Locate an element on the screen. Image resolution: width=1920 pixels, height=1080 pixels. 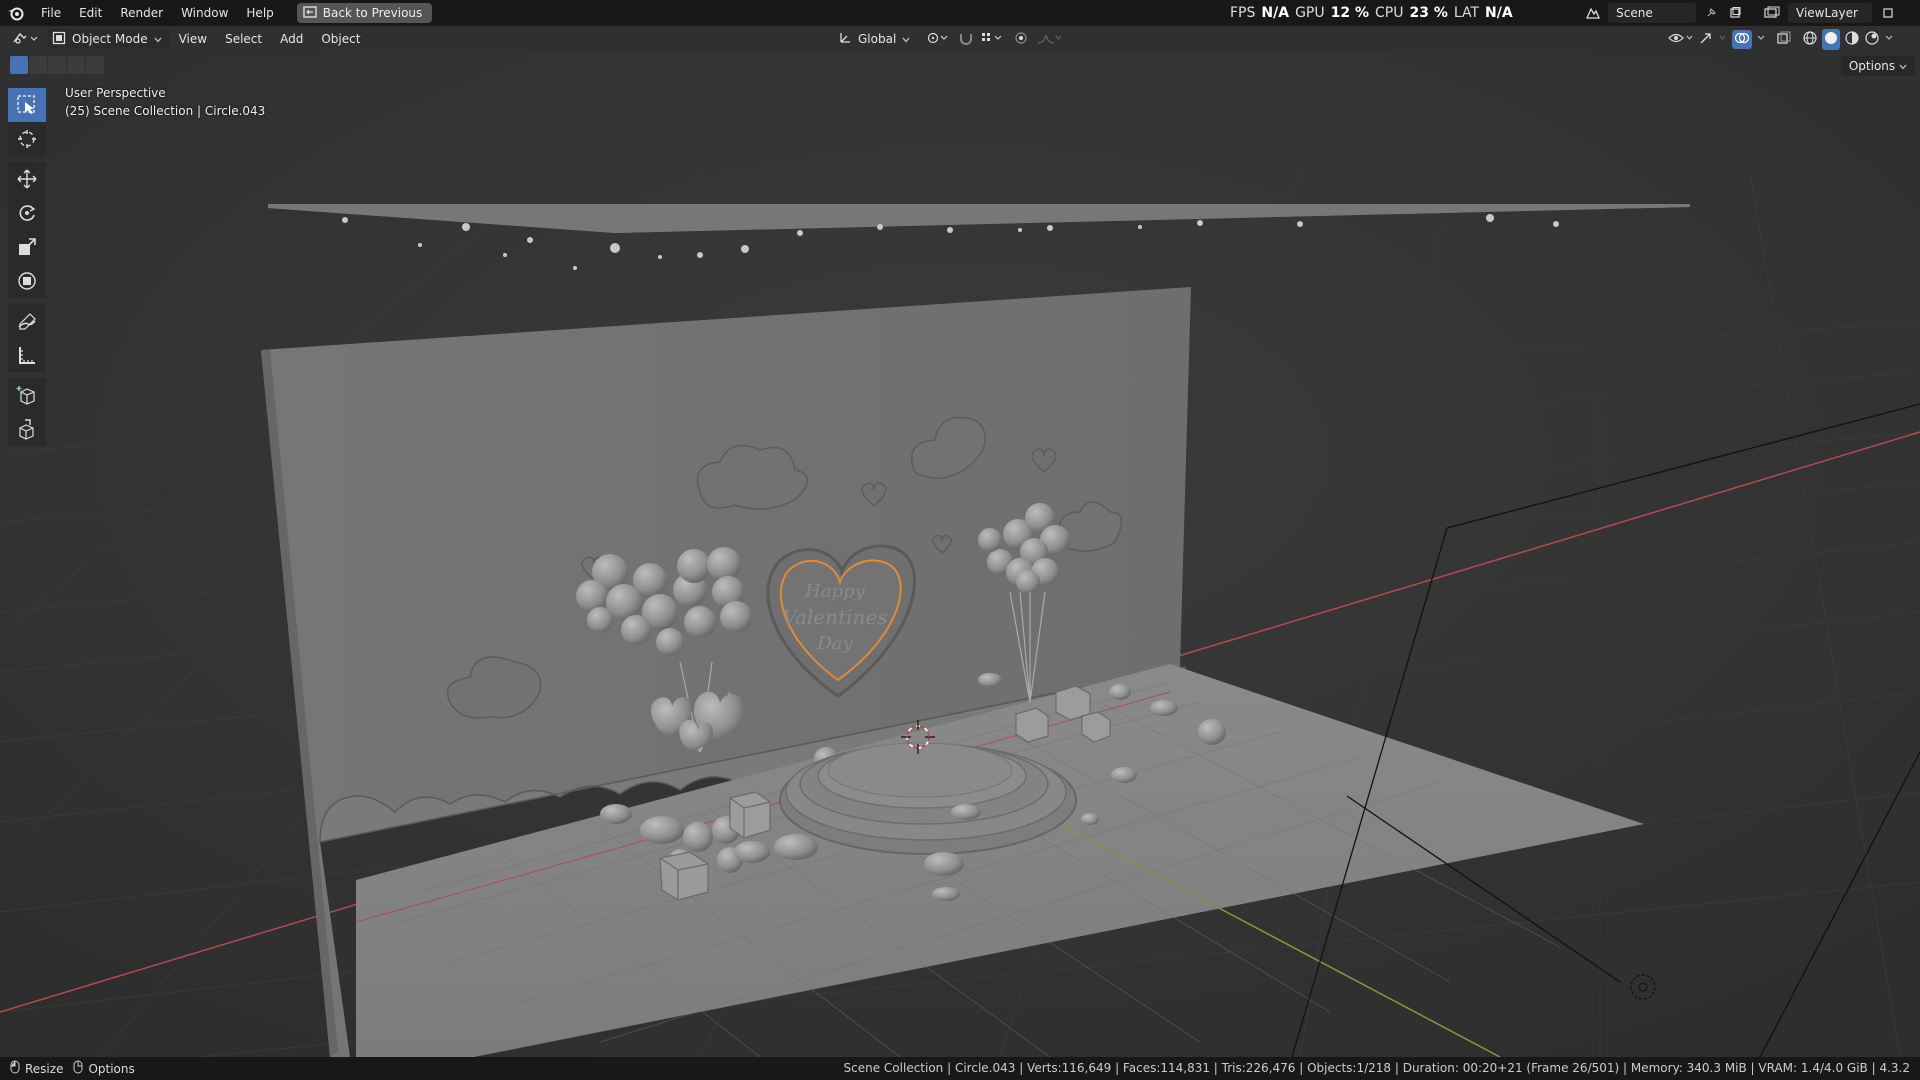
blender-logo-icon is located at coordinates (16, 13).